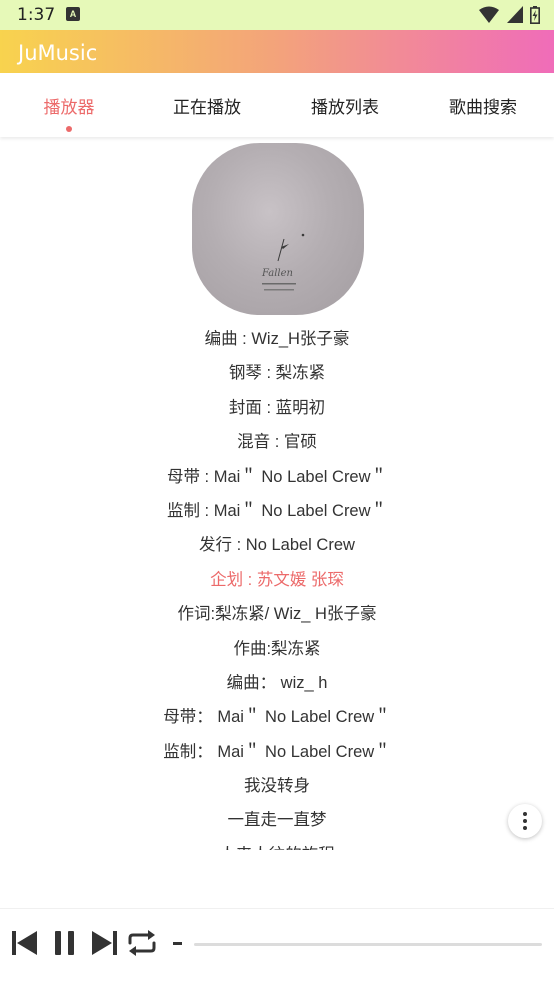 This screenshot has height=984, width=554. What do you see at coordinates (277, 820) in the screenshot?
I see `credit-line: 一直走一直梦` at bounding box center [277, 820].